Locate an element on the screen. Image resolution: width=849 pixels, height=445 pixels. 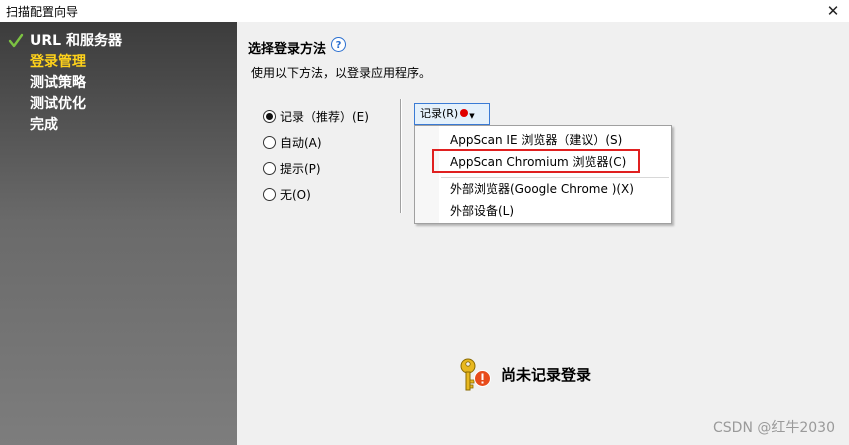
wizard-step-test-policy: 测试策略 is located at coordinates (58, 83).